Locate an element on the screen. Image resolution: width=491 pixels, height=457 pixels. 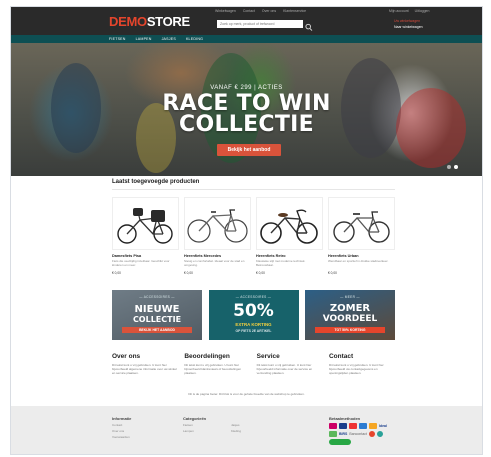
top-link-contact: Contact is located at coordinates (249, 11).